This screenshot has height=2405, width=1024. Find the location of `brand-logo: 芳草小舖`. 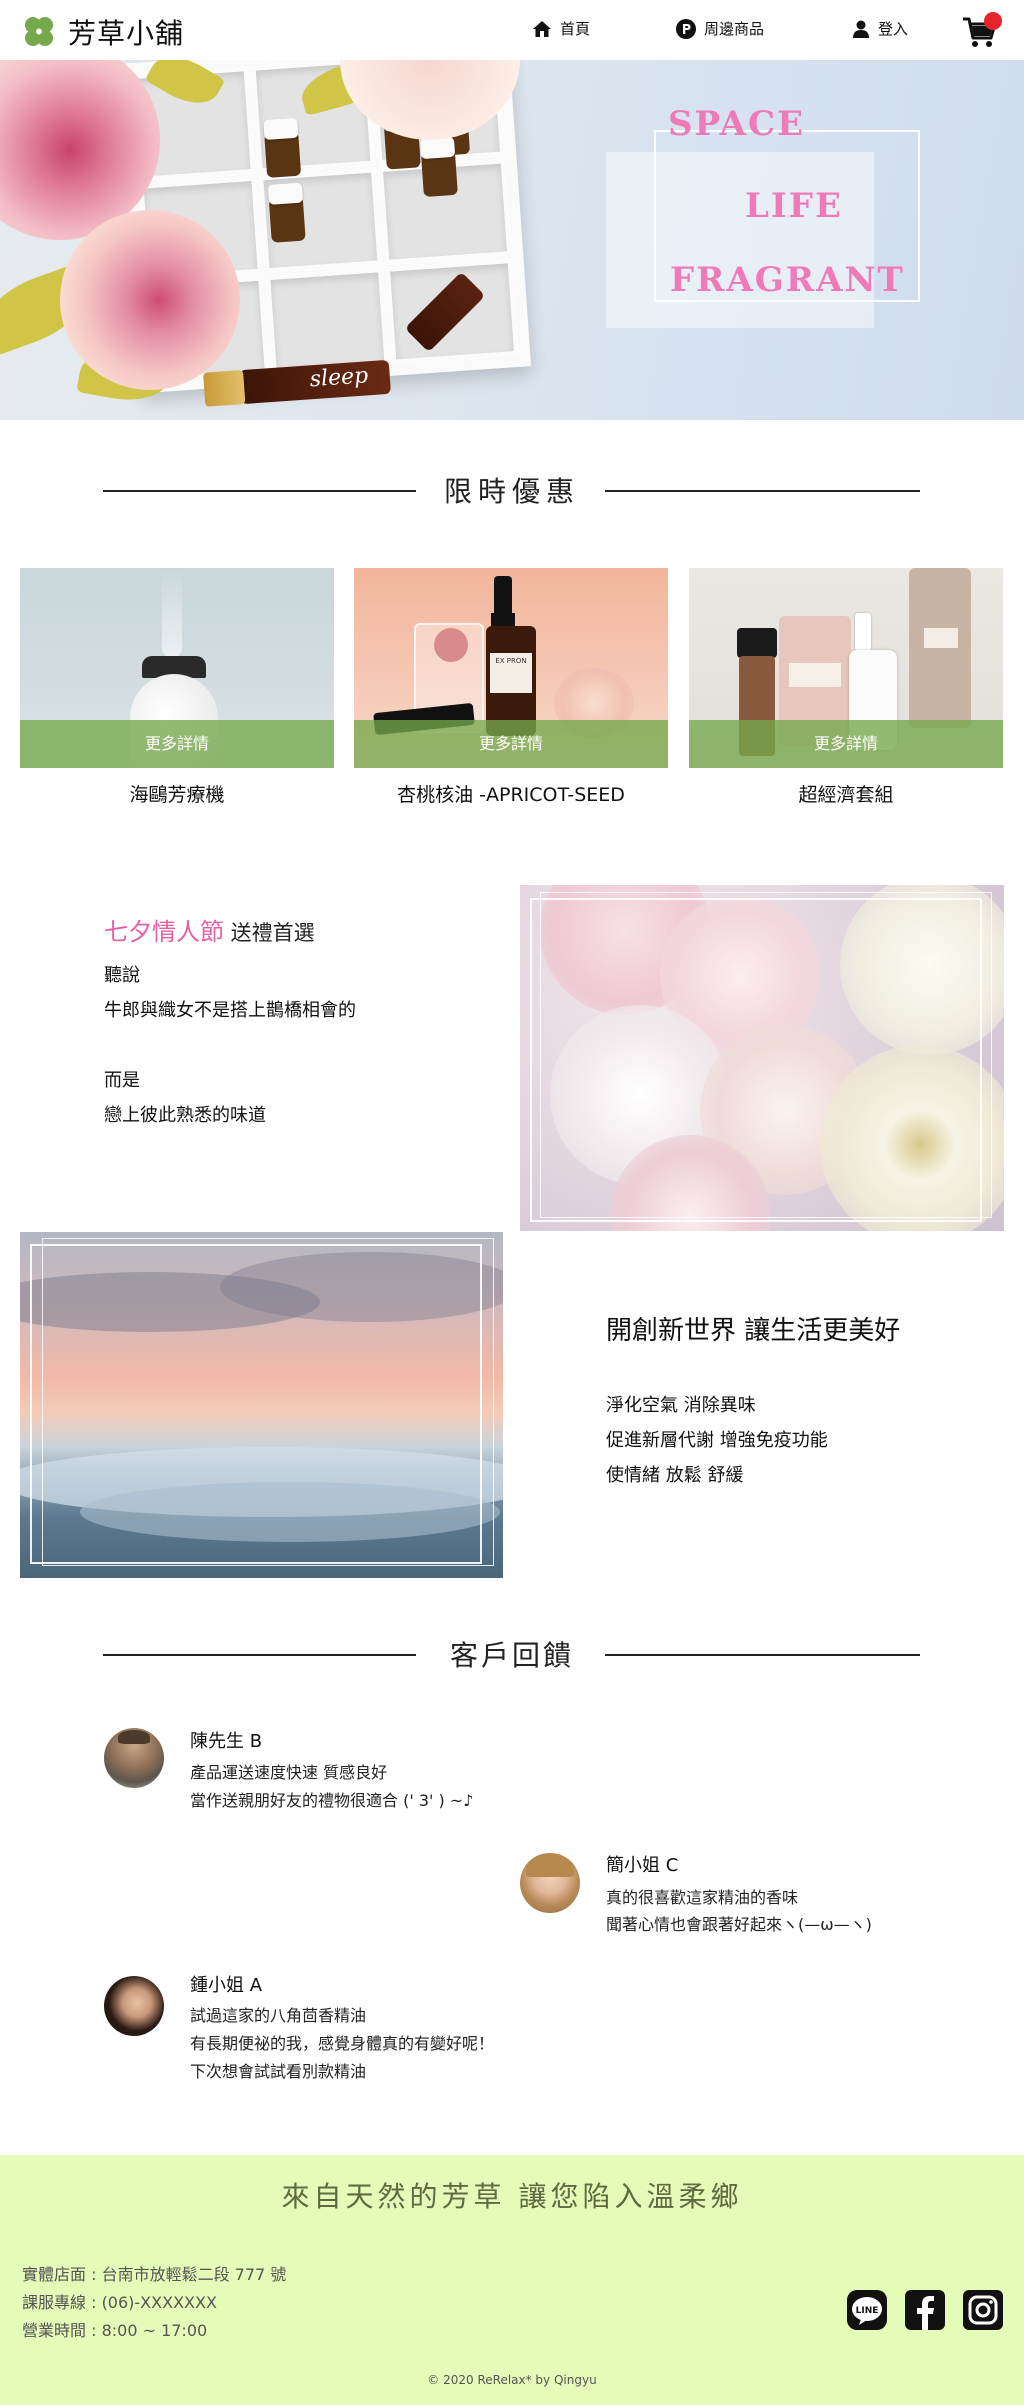

brand-logo: 芳草小舖 is located at coordinates (102, 32).